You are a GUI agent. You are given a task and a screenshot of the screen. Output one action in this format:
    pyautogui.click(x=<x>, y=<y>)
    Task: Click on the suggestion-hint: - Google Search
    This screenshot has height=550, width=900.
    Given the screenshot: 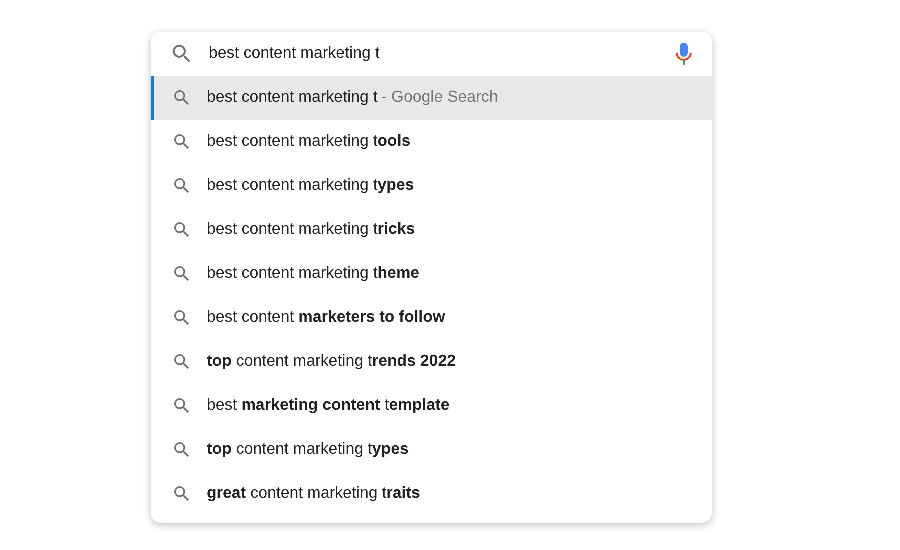 What is the action you would take?
    pyautogui.click(x=440, y=98)
    